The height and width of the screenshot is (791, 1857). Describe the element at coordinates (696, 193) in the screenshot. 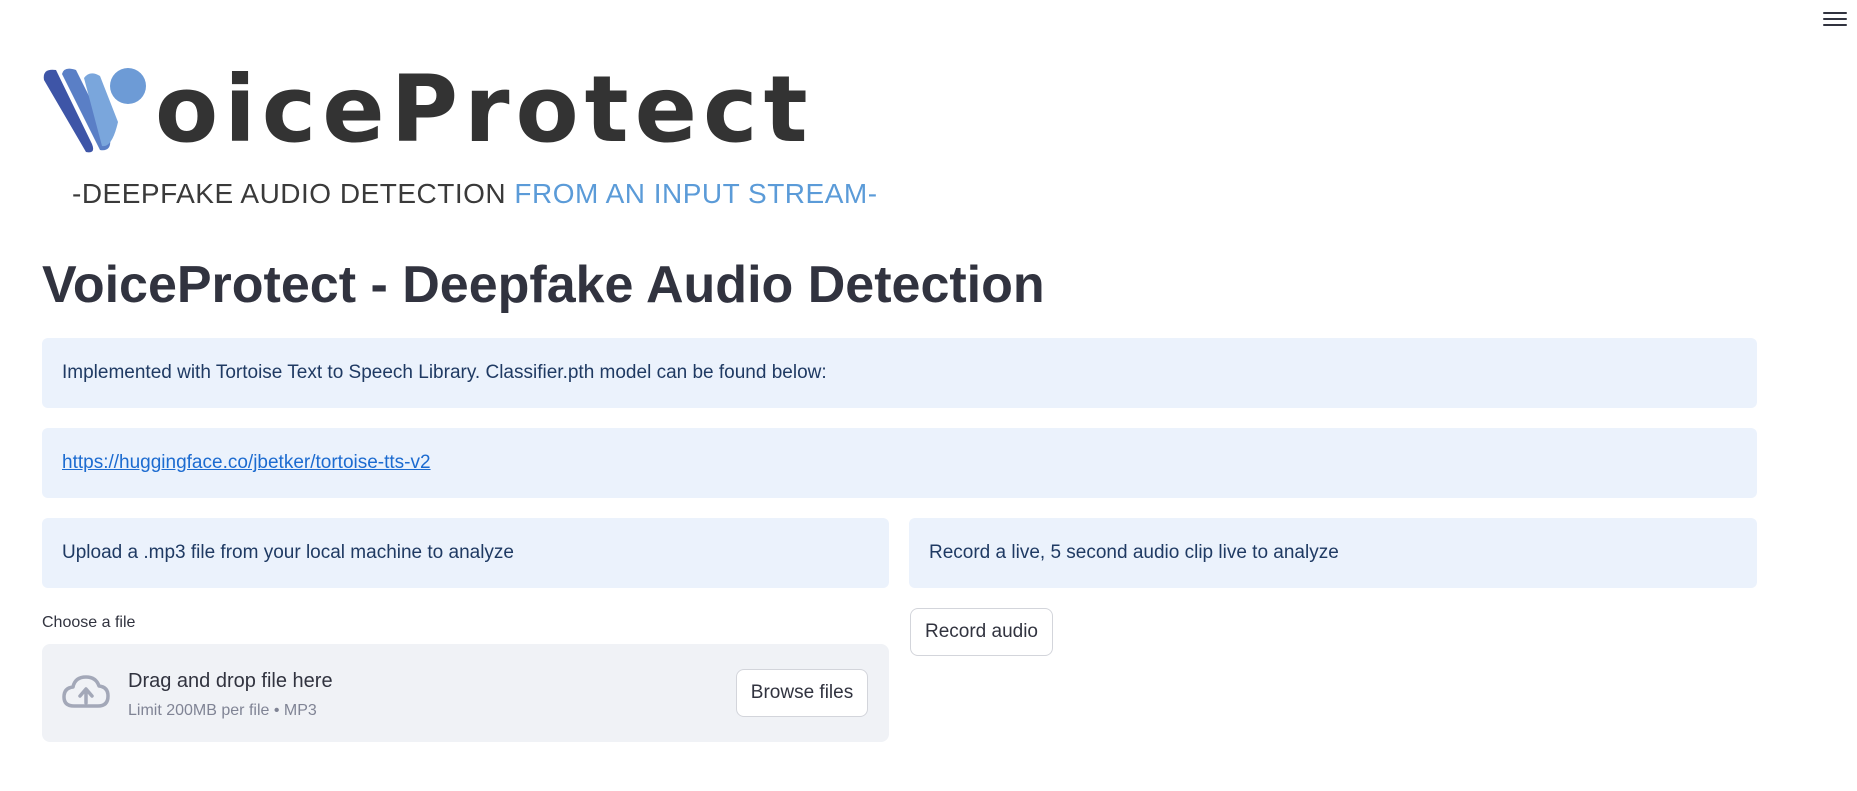

I see `logo-tagline-blue: FROM AN INPUT STREAM-` at that location.